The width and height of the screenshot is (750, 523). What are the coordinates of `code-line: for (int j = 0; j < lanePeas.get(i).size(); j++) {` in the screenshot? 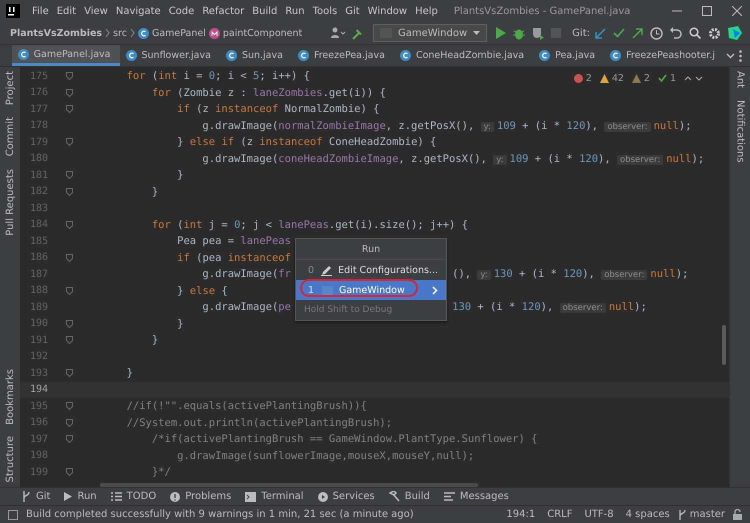 It's located at (309, 224).